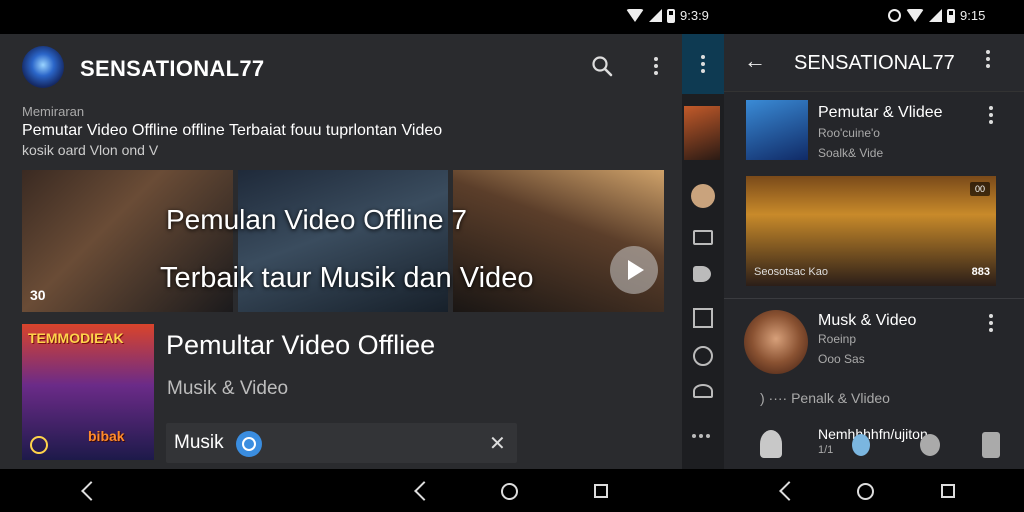  What do you see at coordinates (90, 150) in the screenshot?
I see `intro-subtitle: kosik oard Vlon ond V` at bounding box center [90, 150].